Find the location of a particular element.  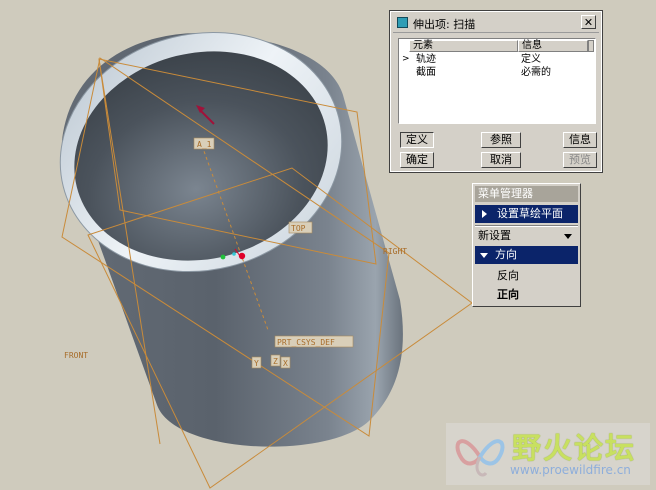

define-button: 定义 is located at coordinates (417, 140).